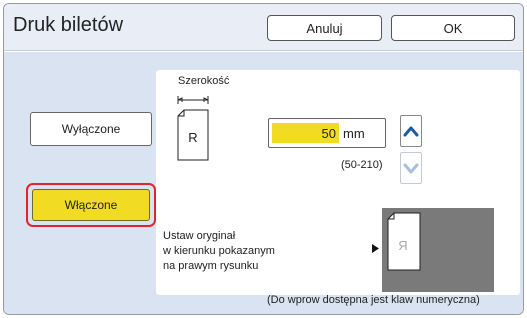 The width and height of the screenshot is (527, 318). What do you see at coordinates (91, 129) in the screenshot?
I see `option-off-button: Wyłączone` at bounding box center [91, 129].